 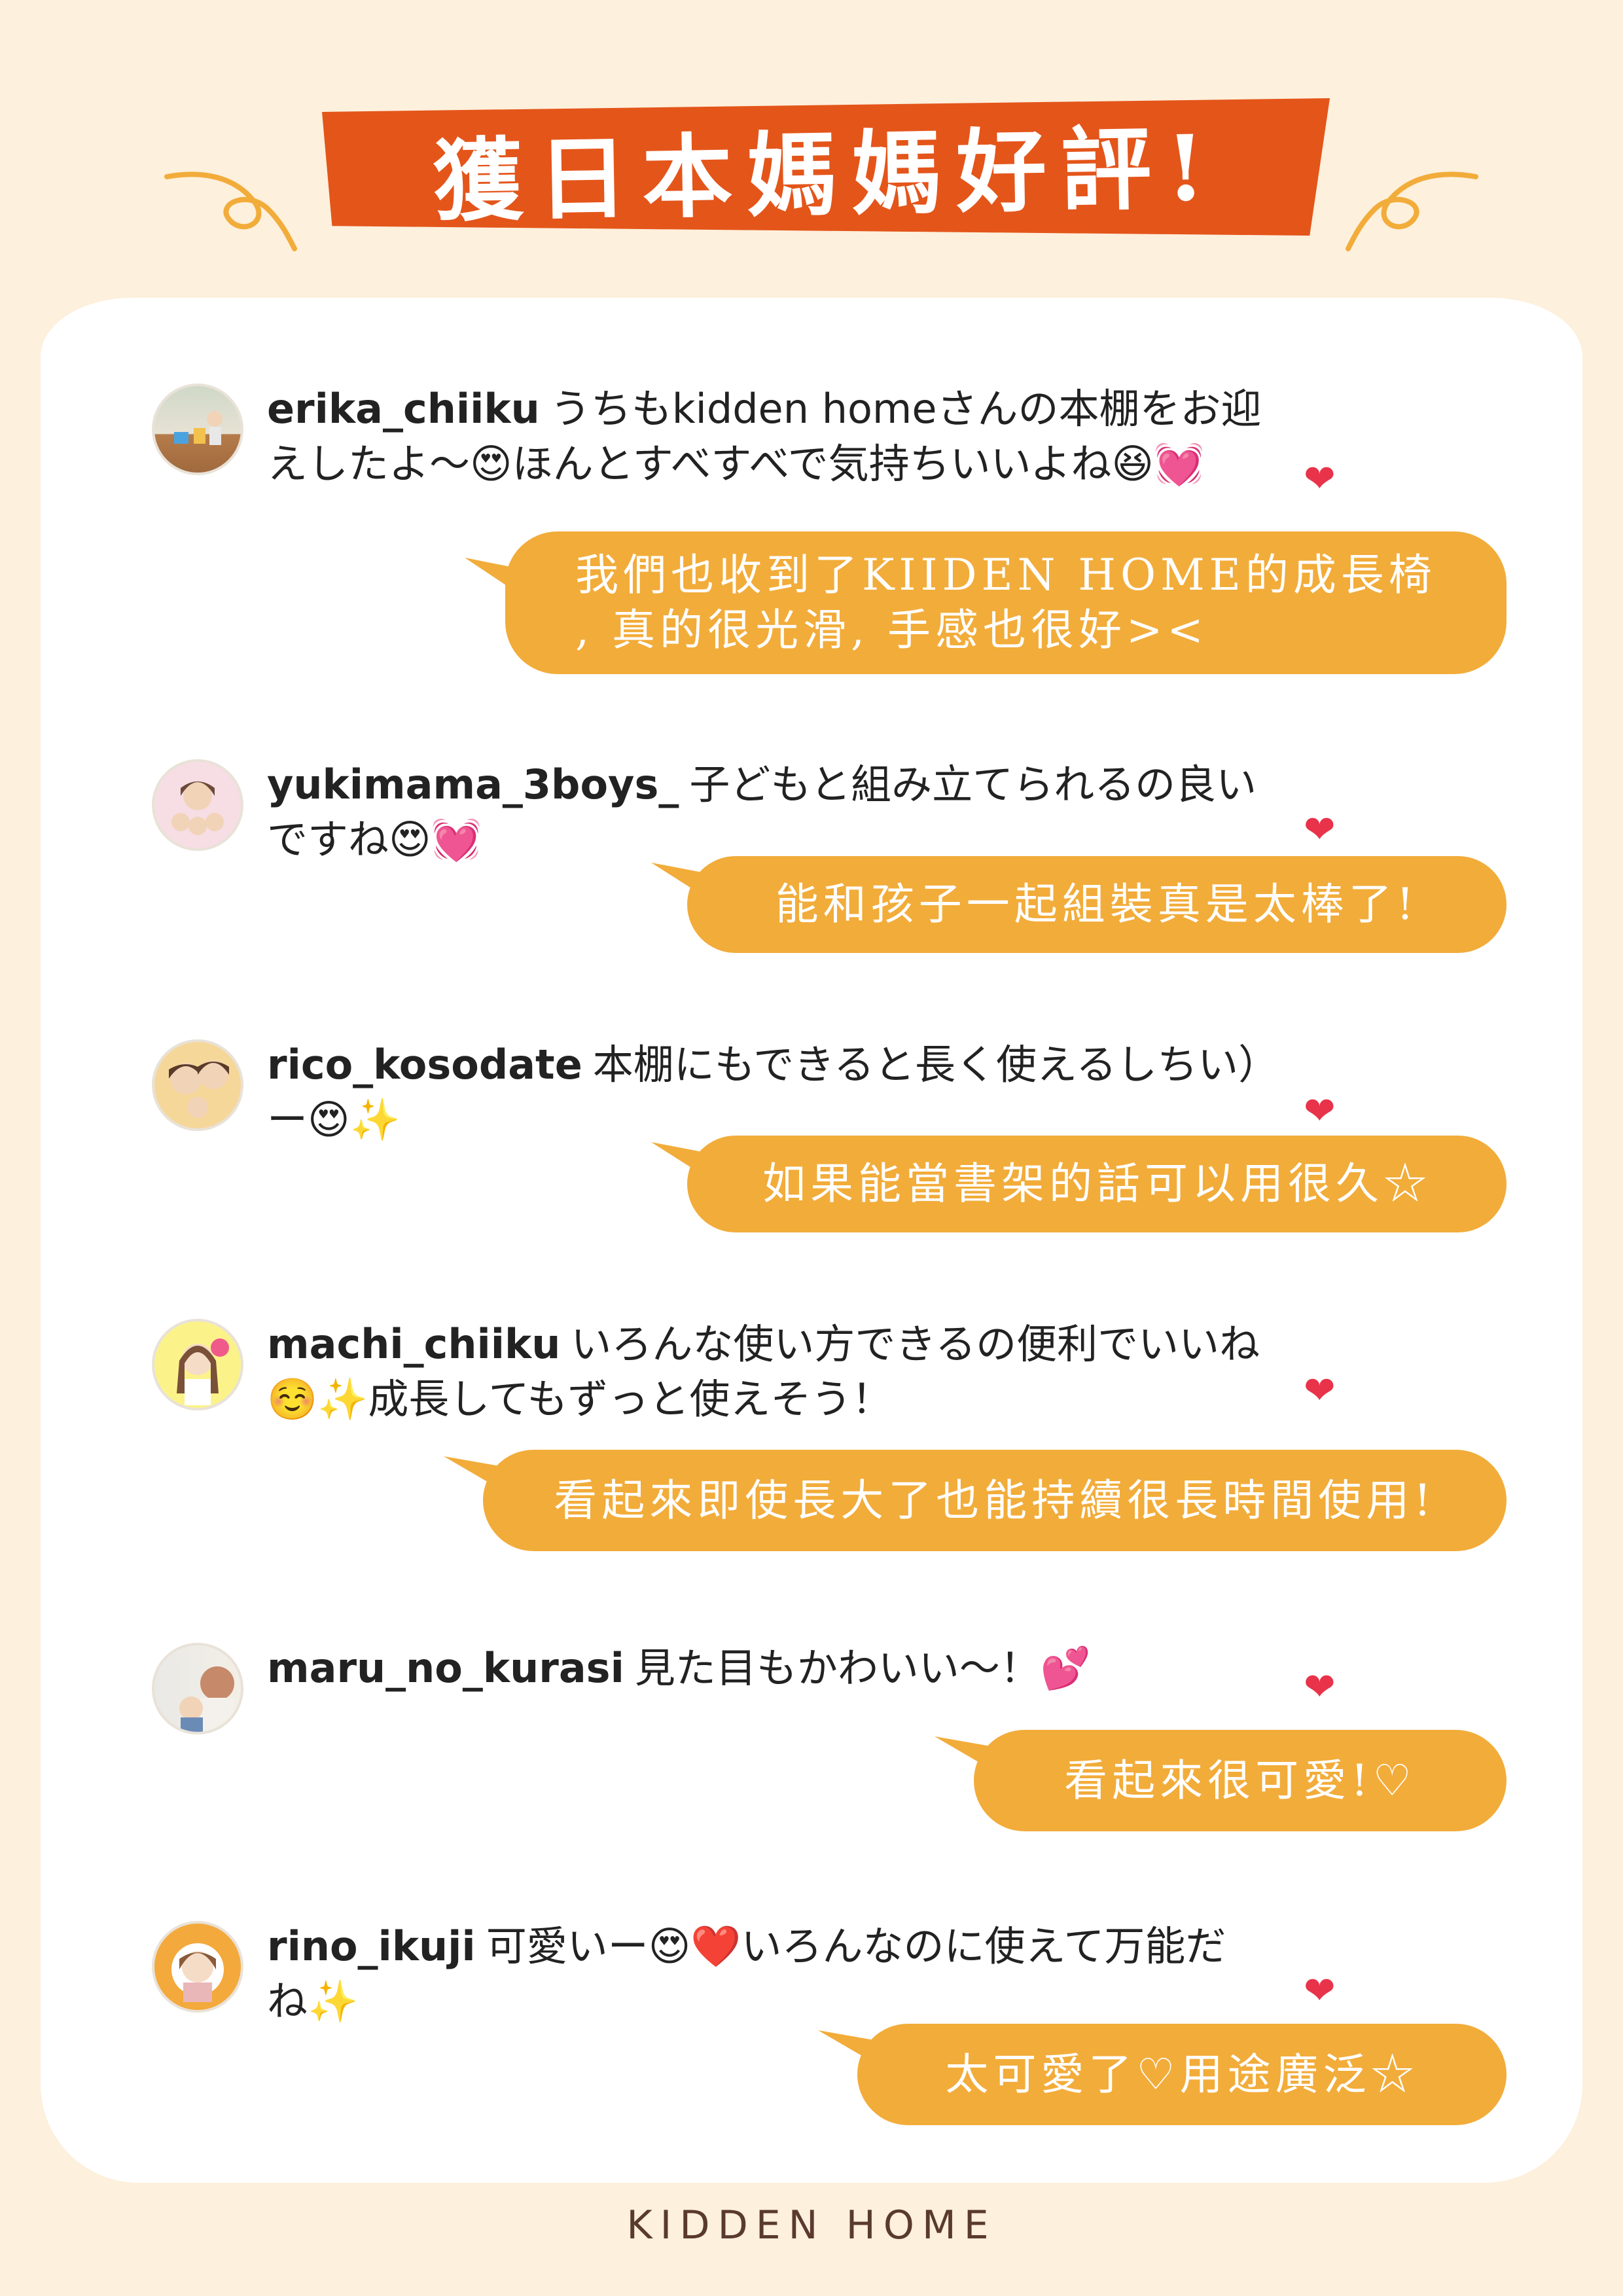 What do you see at coordinates (413, 1344) in the screenshot?
I see `comment-username: machi_chiiku` at bounding box center [413, 1344].